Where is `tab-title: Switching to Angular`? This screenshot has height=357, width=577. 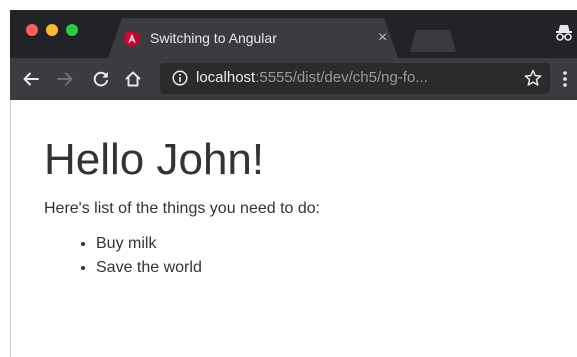 tab-title: Switching to Angular is located at coordinates (213, 38).